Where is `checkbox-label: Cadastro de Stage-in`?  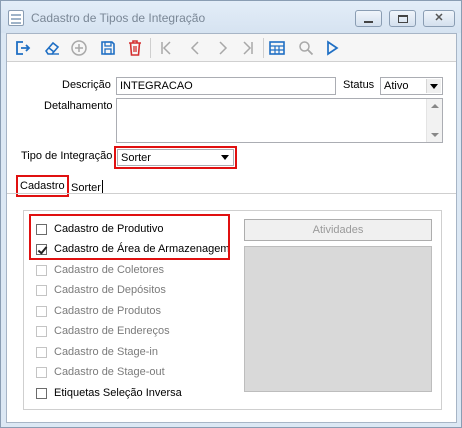
checkbox-label: Cadastro de Stage-in is located at coordinates (106, 352).